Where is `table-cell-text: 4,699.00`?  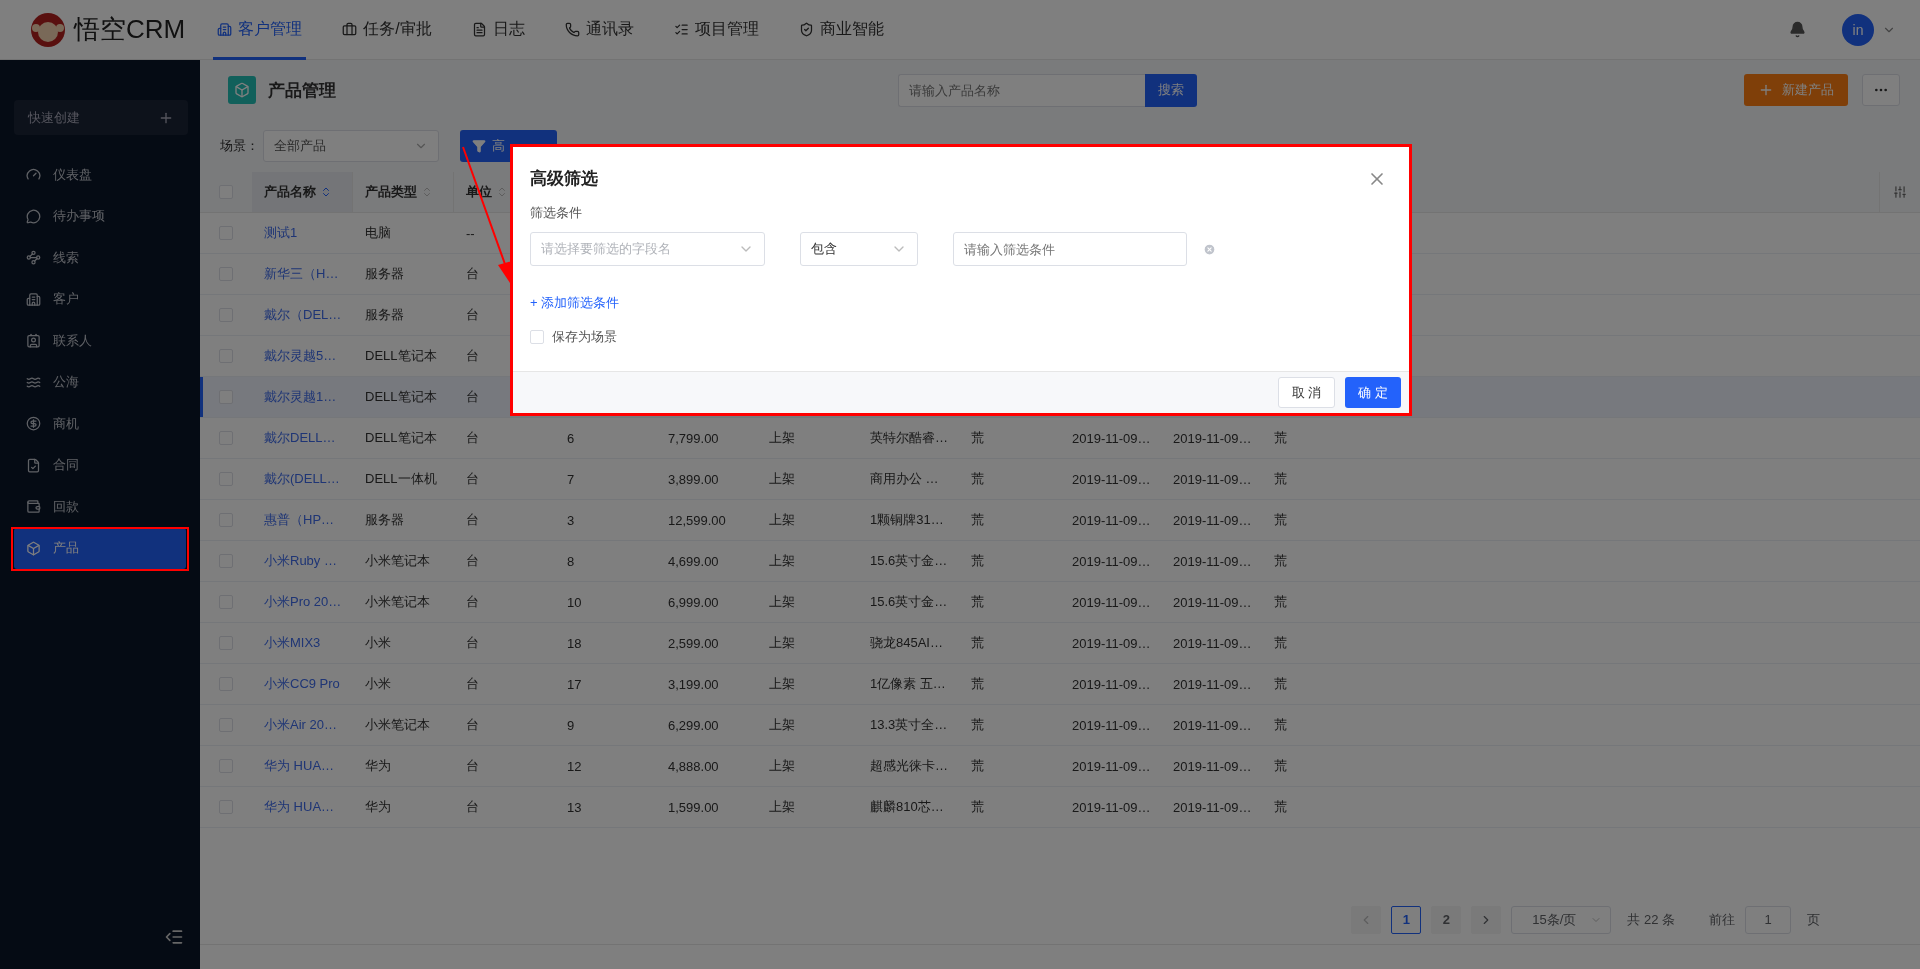
table-cell-text: 4,699.00 is located at coordinates (693, 561).